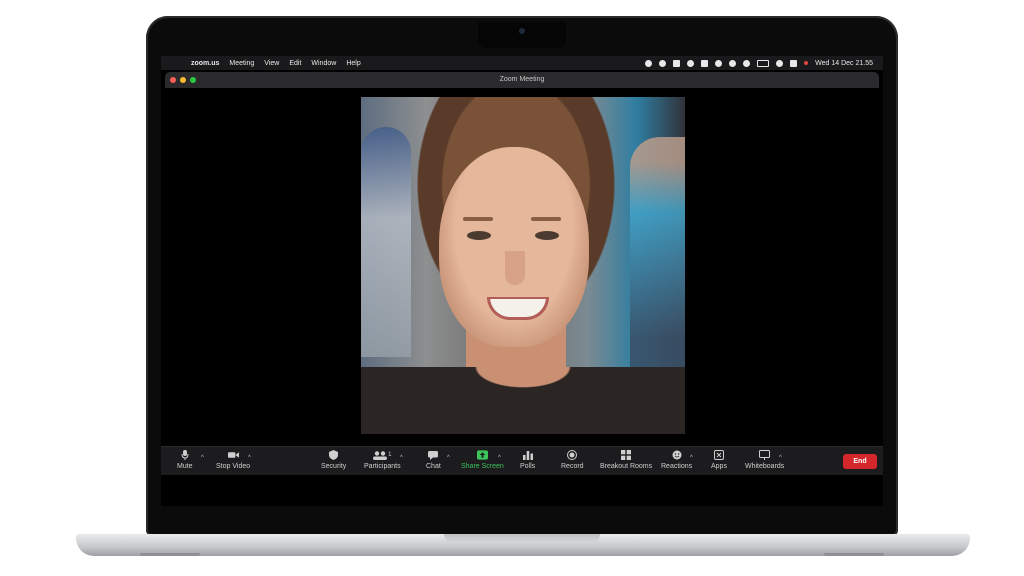  Describe the element at coordinates (765, 466) in the screenshot. I see `whiteboards-label: Whiteboards` at that location.